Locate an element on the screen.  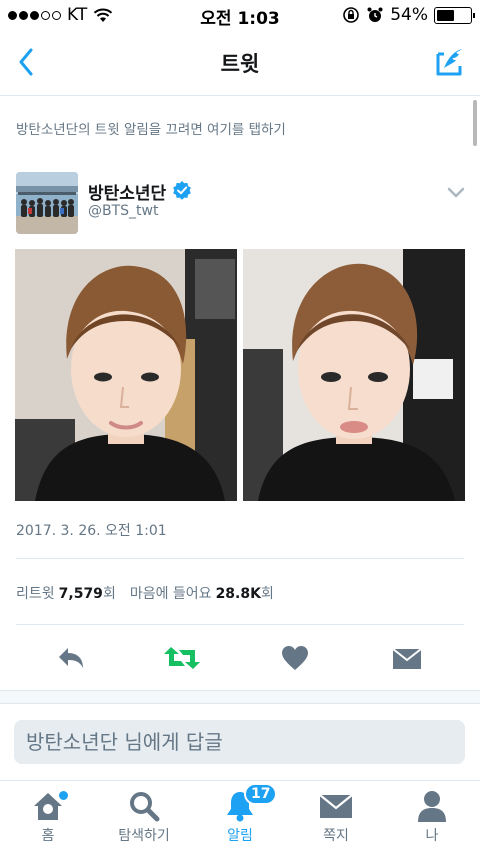
page-title: 트윗 is located at coordinates (240, 64).